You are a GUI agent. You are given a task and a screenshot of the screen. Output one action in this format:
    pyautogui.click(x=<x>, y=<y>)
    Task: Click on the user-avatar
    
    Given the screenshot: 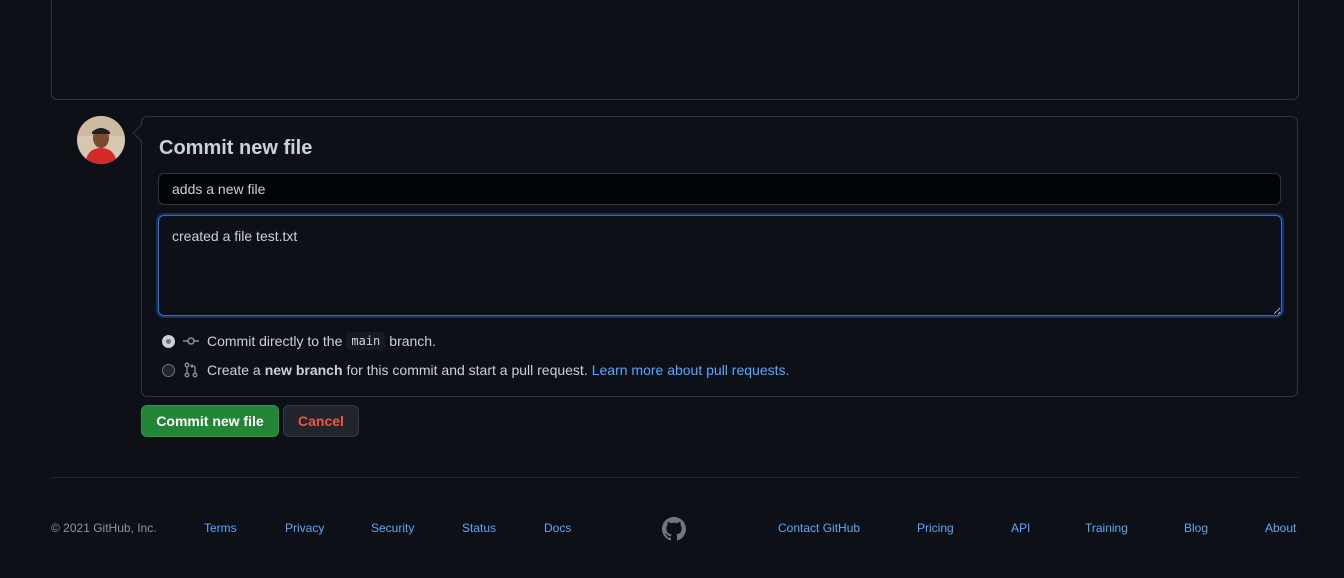 What is the action you would take?
    pyautogui.click(x=101, y=140)
    